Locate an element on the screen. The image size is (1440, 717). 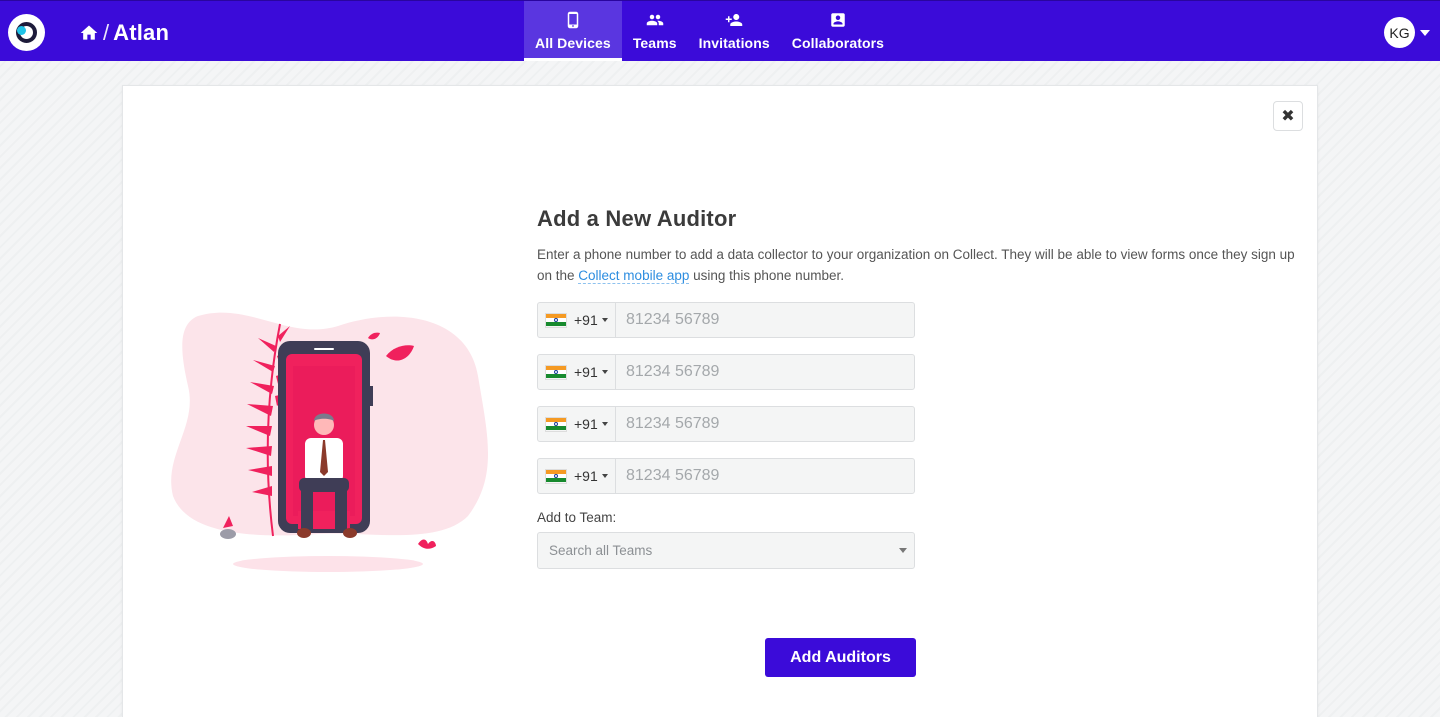
home-icon is located at coordinates (89, 33).